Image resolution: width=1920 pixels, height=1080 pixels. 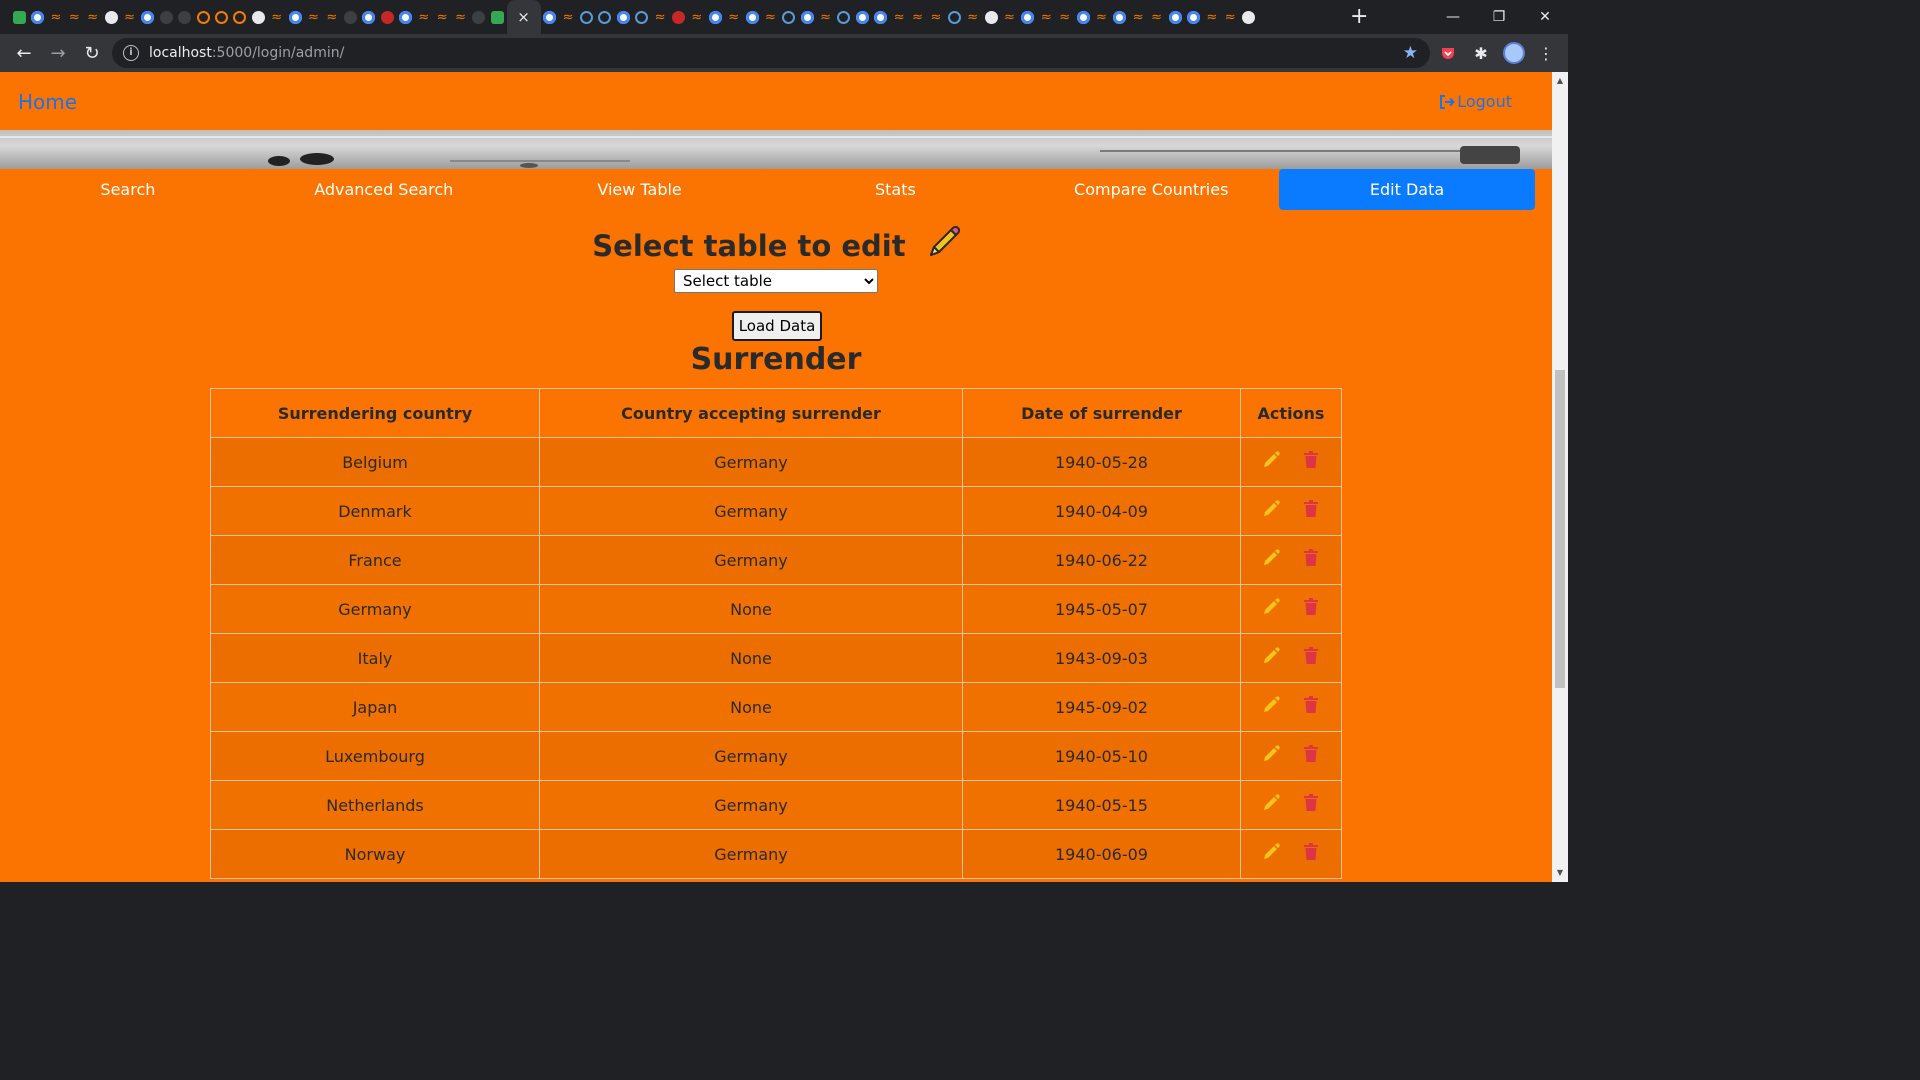 I want to click on table-select: Select table, so click(x=776, y=281).